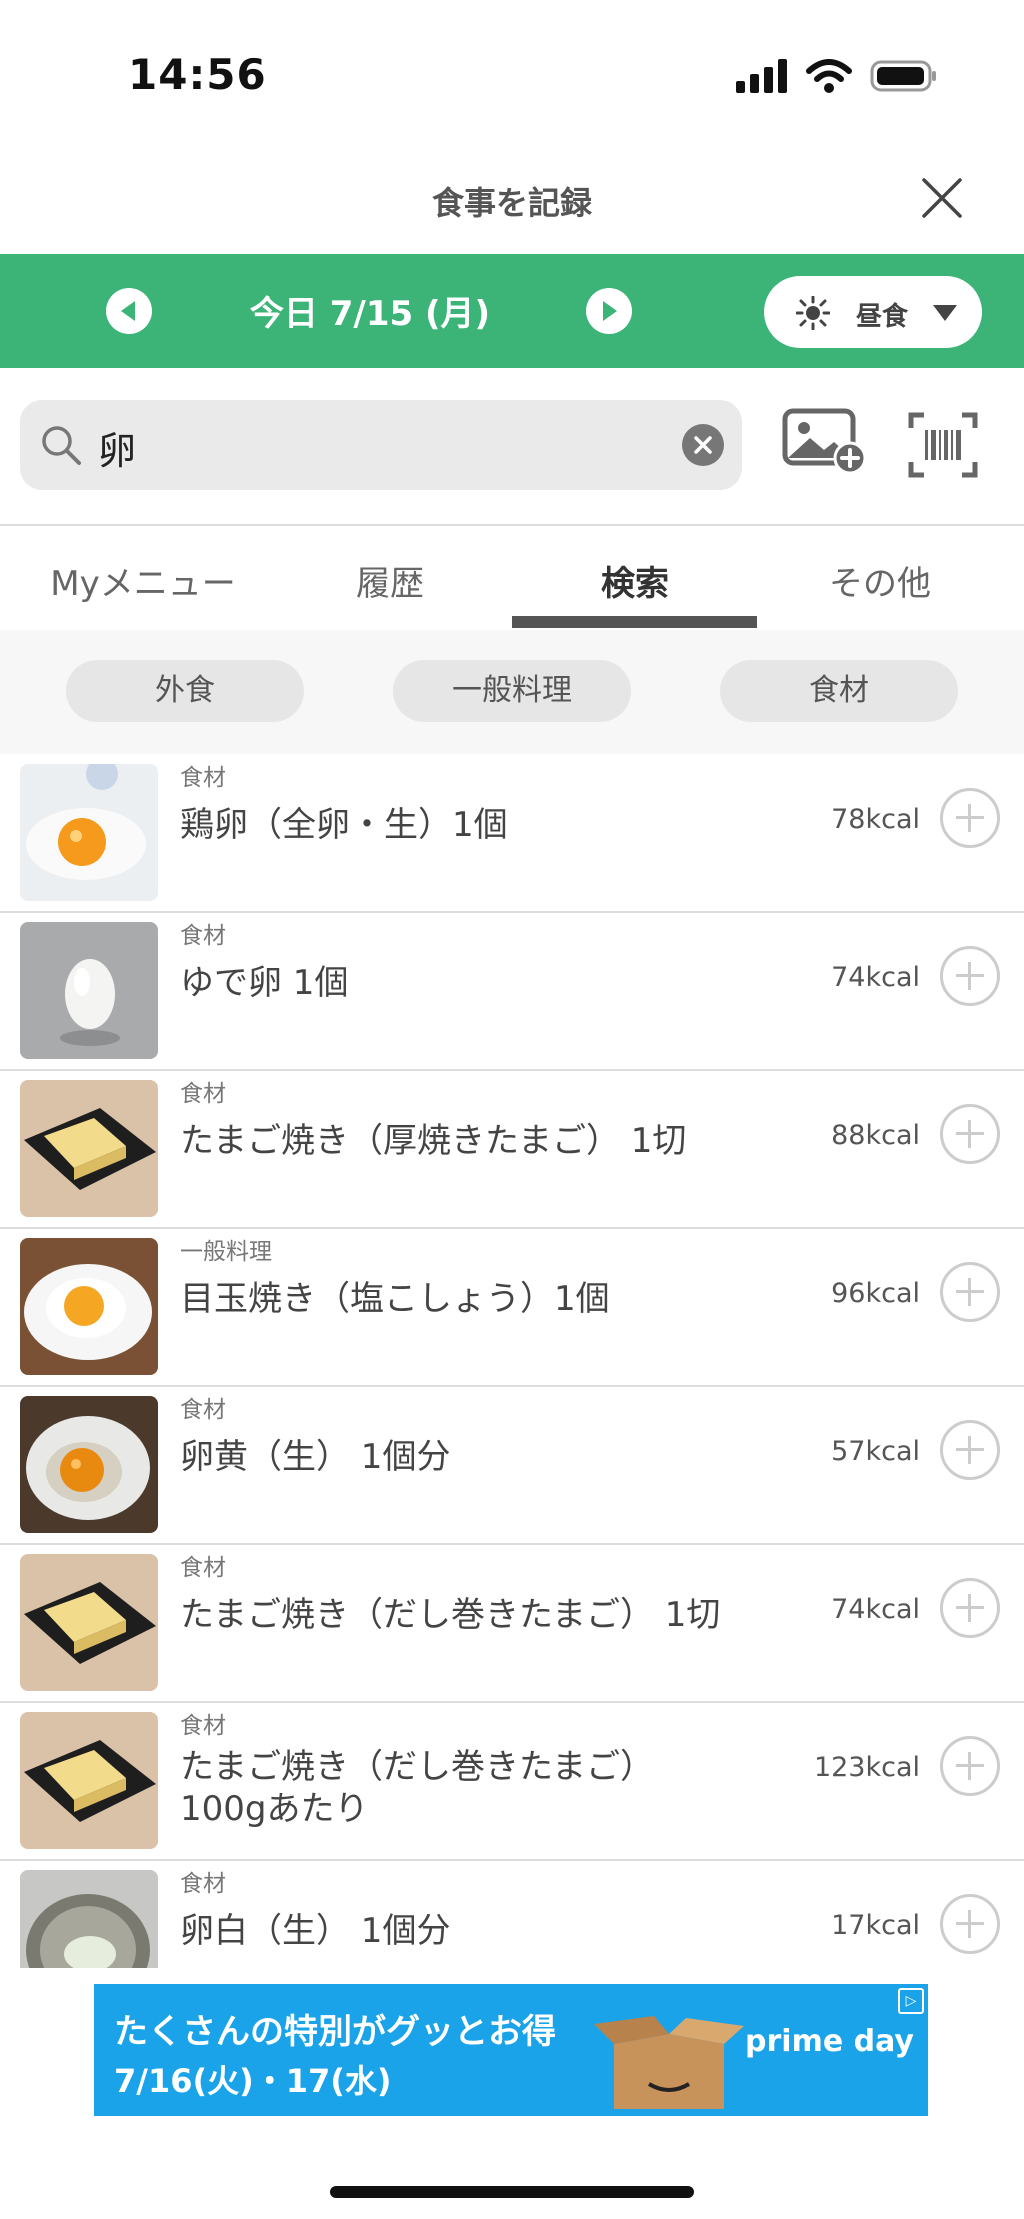 This screenshot has height=2219, width=1024. I want to click on clear-search-button, so click(703, 445).